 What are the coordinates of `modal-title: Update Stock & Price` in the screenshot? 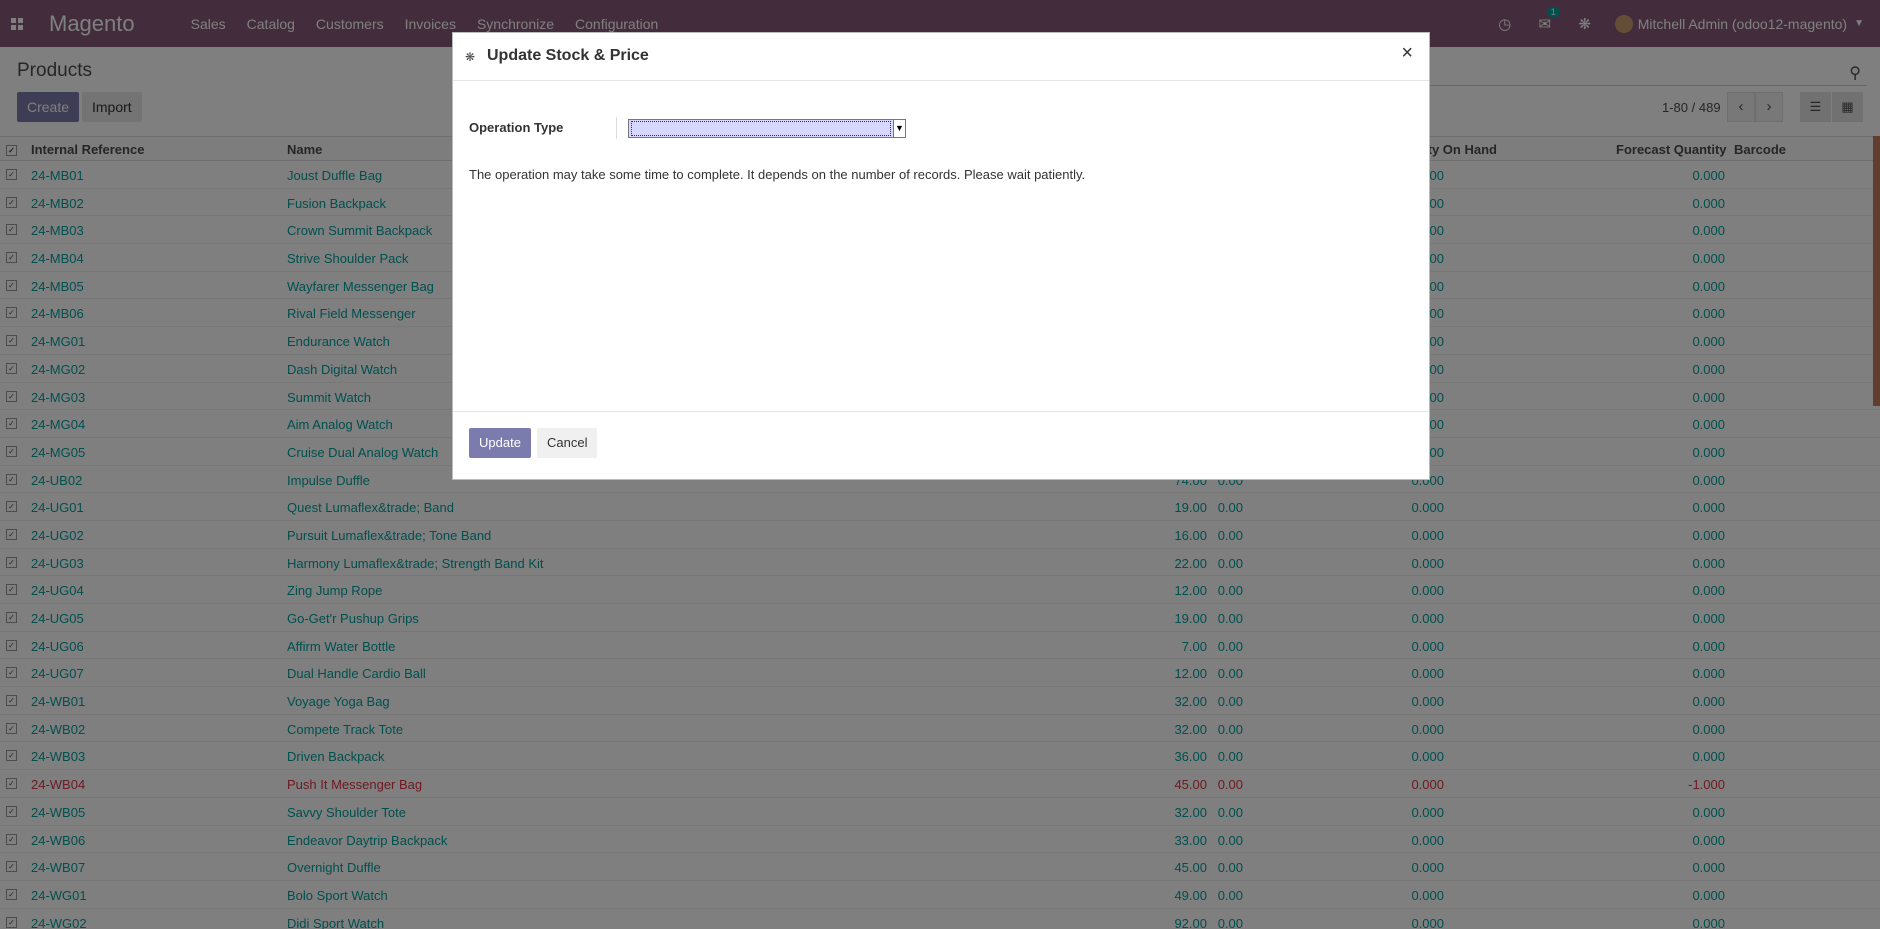 It's located at (568, 55).